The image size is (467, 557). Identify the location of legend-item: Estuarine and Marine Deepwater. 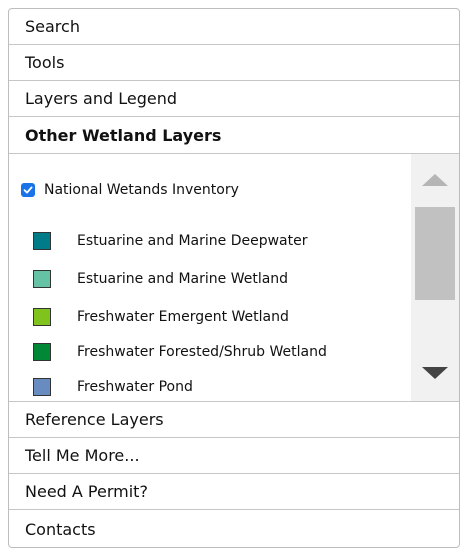
(170, 241).